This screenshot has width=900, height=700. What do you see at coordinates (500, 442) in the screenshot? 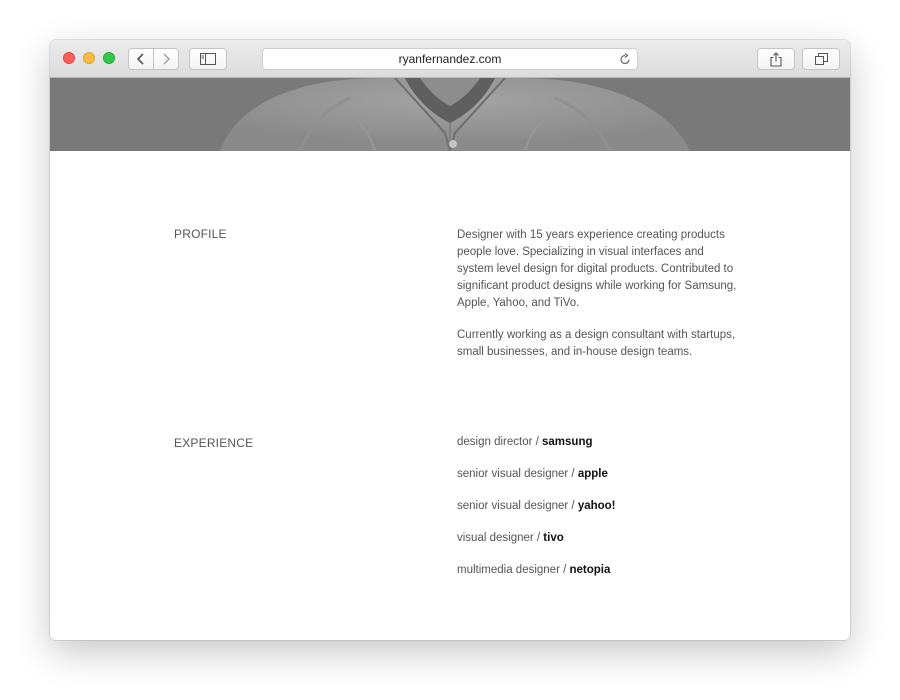
I see `experience-role: design director /` at bounding box center [500, 442].